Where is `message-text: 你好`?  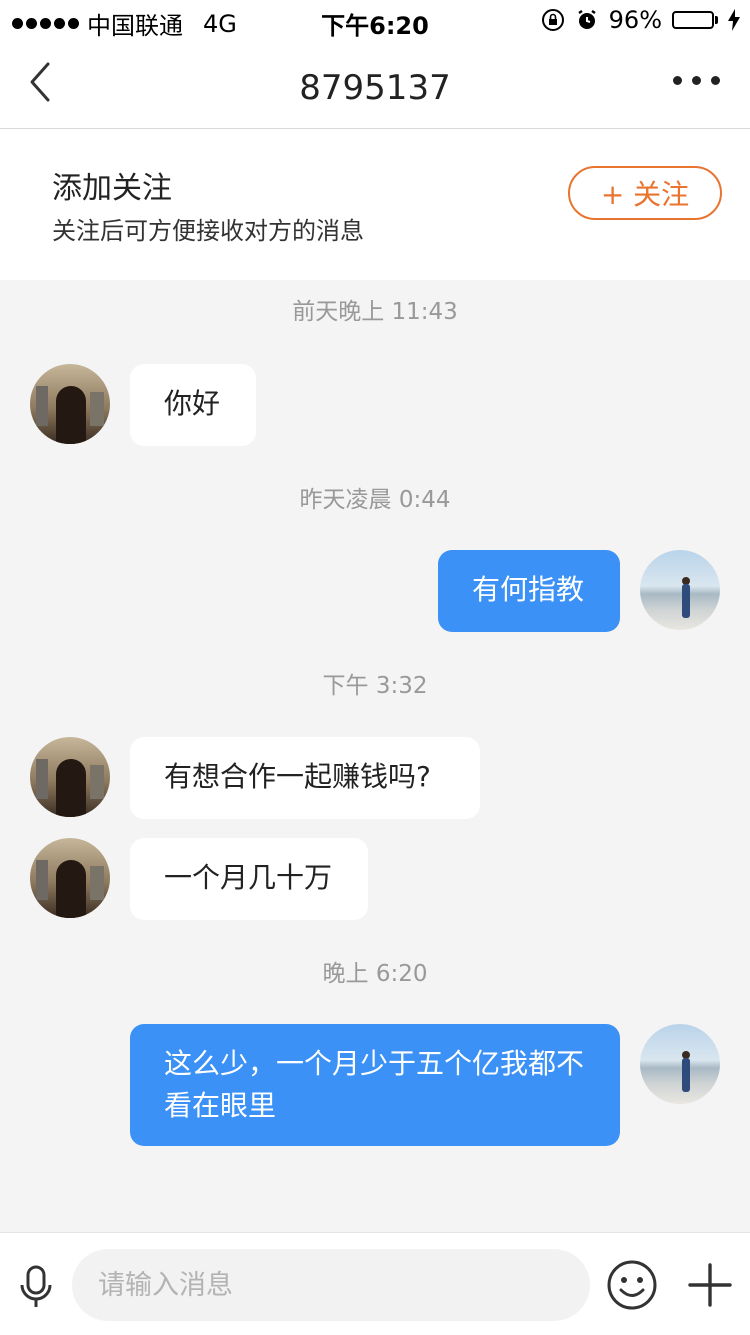 message-text: 你好 is located at coordinates (192, 403).